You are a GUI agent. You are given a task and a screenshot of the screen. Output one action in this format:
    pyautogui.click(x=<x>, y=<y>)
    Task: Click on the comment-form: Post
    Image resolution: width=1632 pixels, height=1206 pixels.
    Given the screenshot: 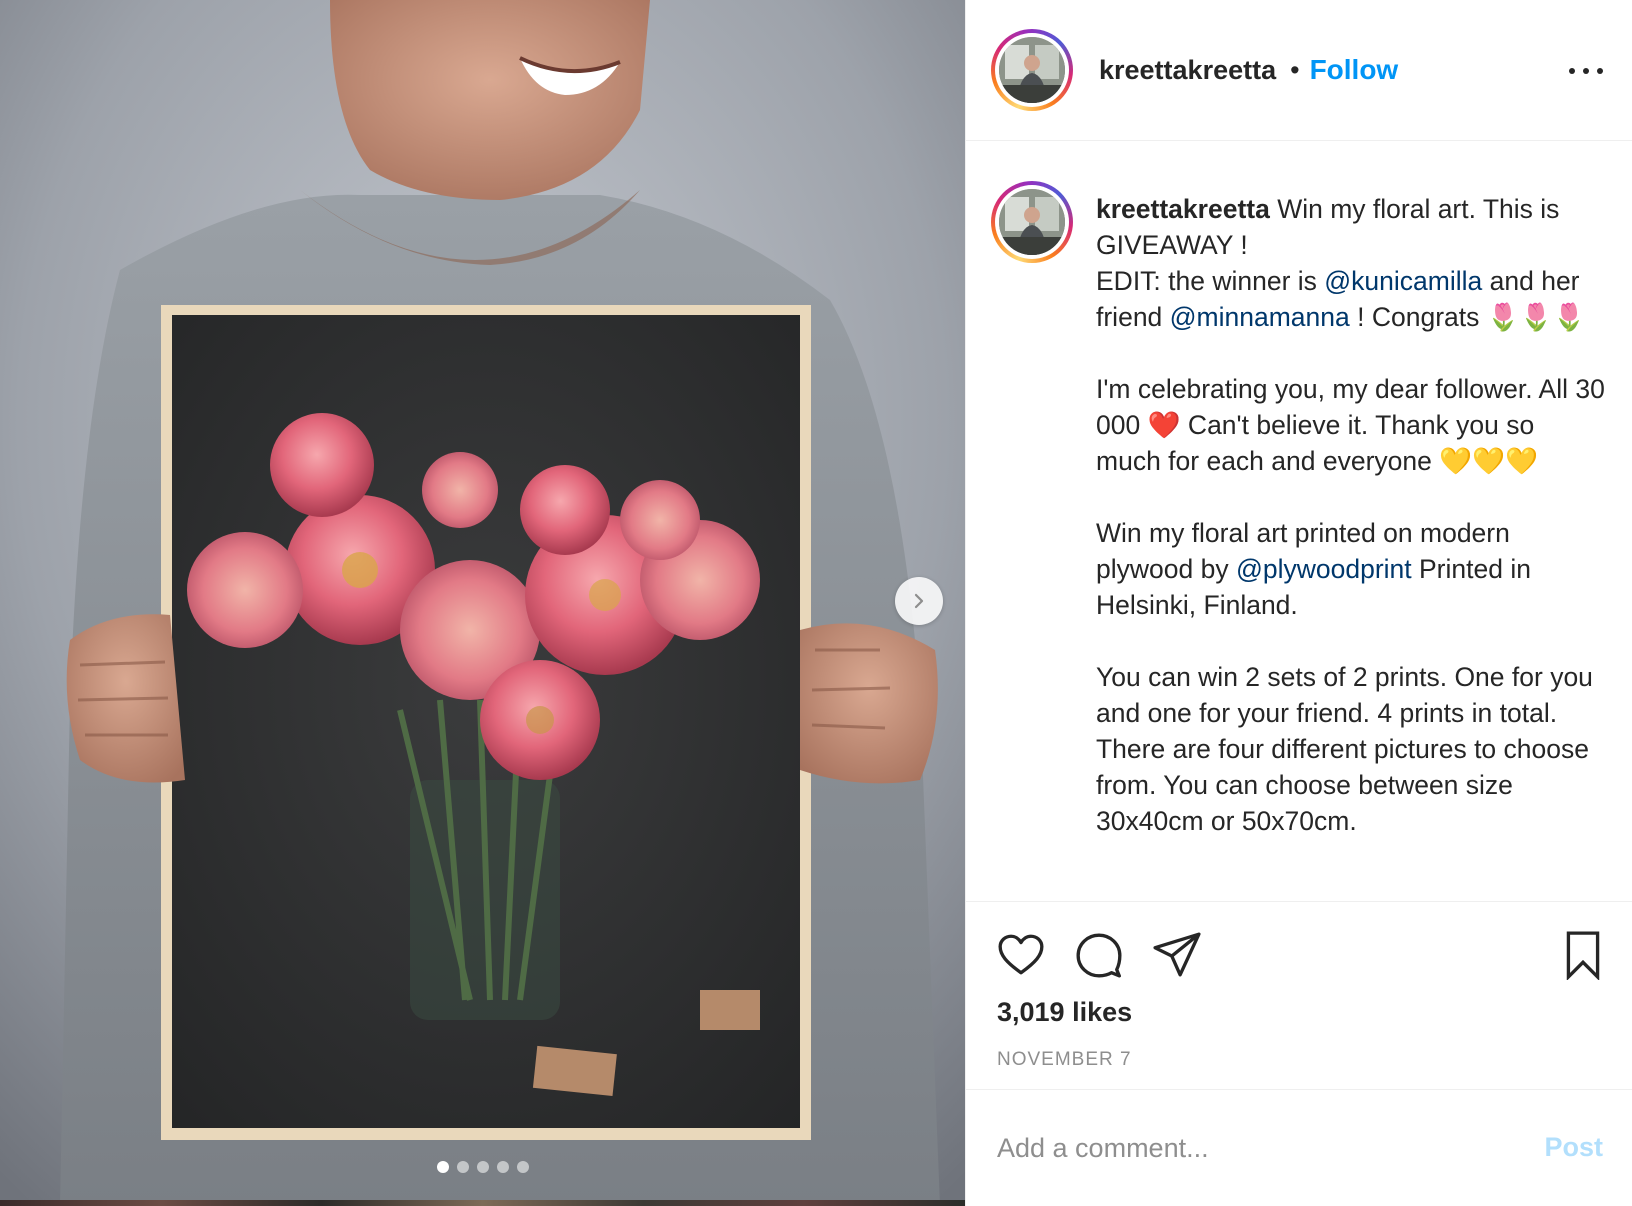 What is the action you would take?
    pyautogui.click(x=1299, y=1147)
    